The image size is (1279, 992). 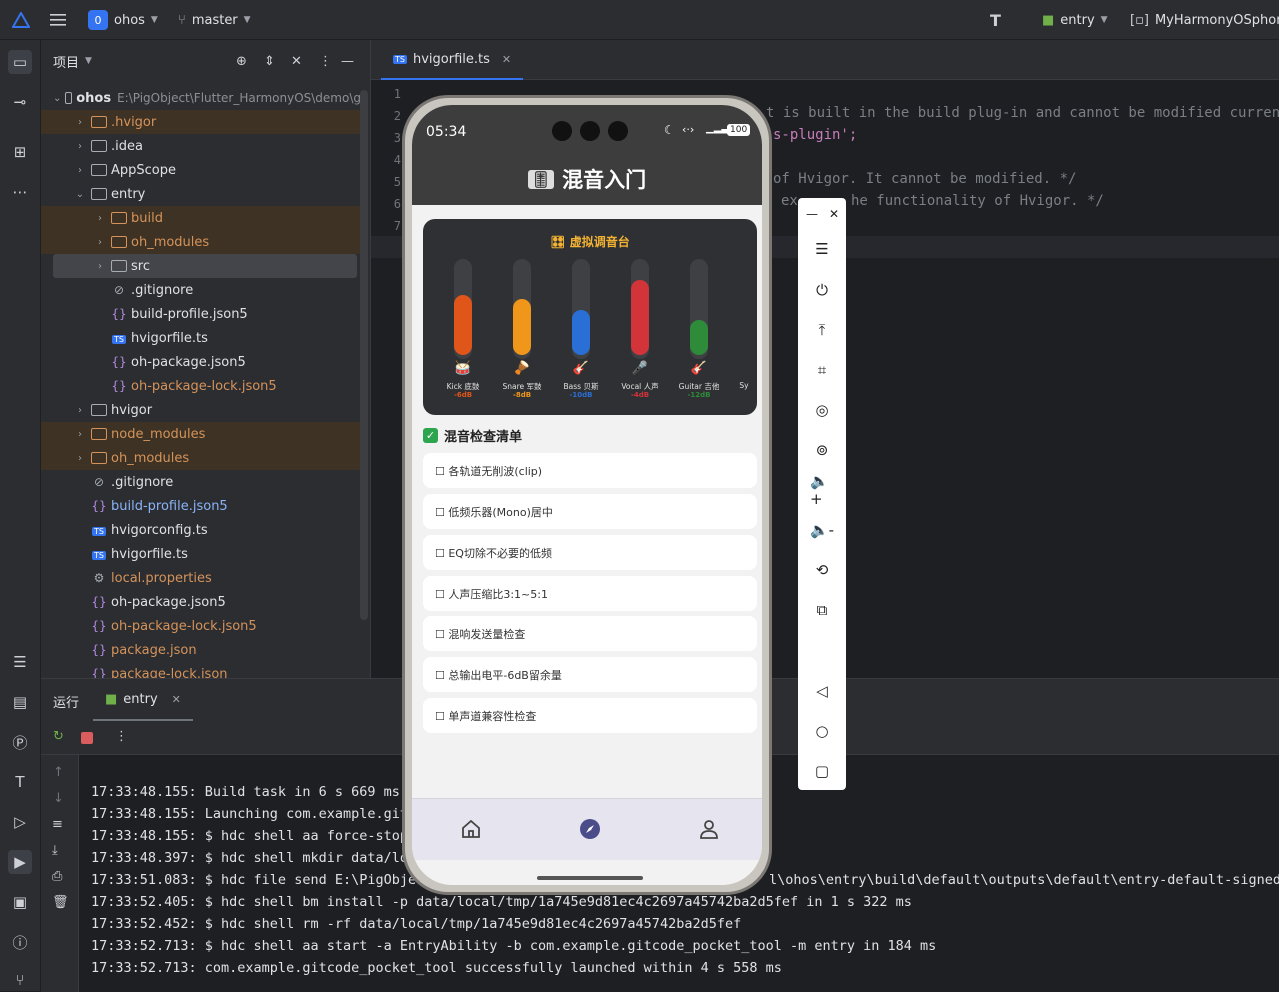 I want to click on compass-icon, so click(x=590, y=829).